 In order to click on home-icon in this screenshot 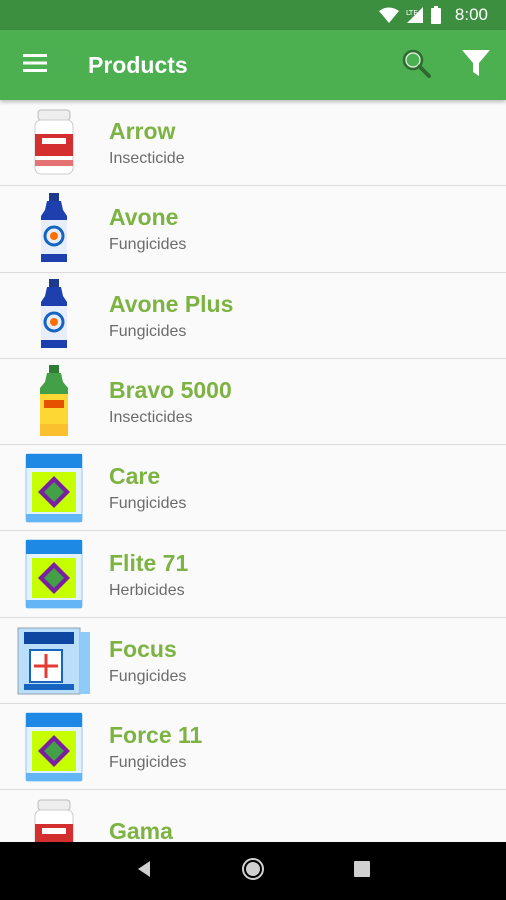, I will do `click(253, 871)`.